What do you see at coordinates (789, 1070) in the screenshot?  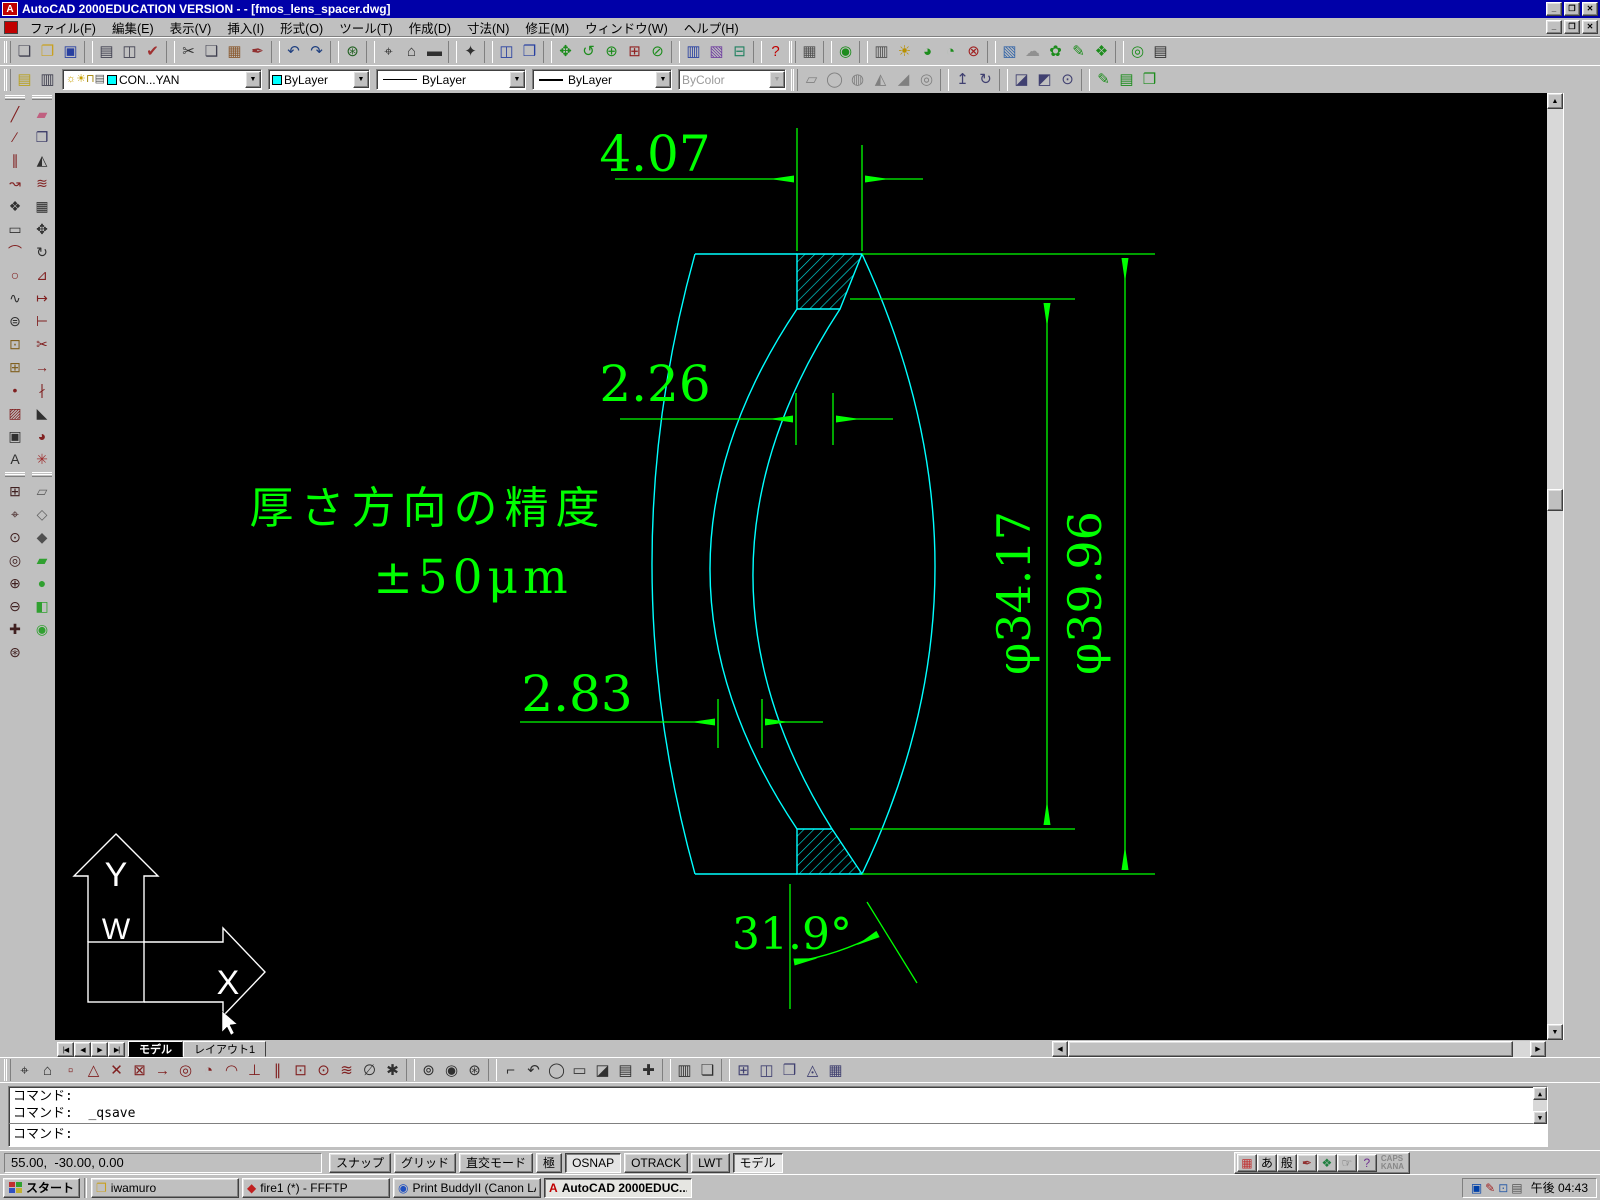 I see `view-side-button: ❒` at bounding box center [789, 1070].